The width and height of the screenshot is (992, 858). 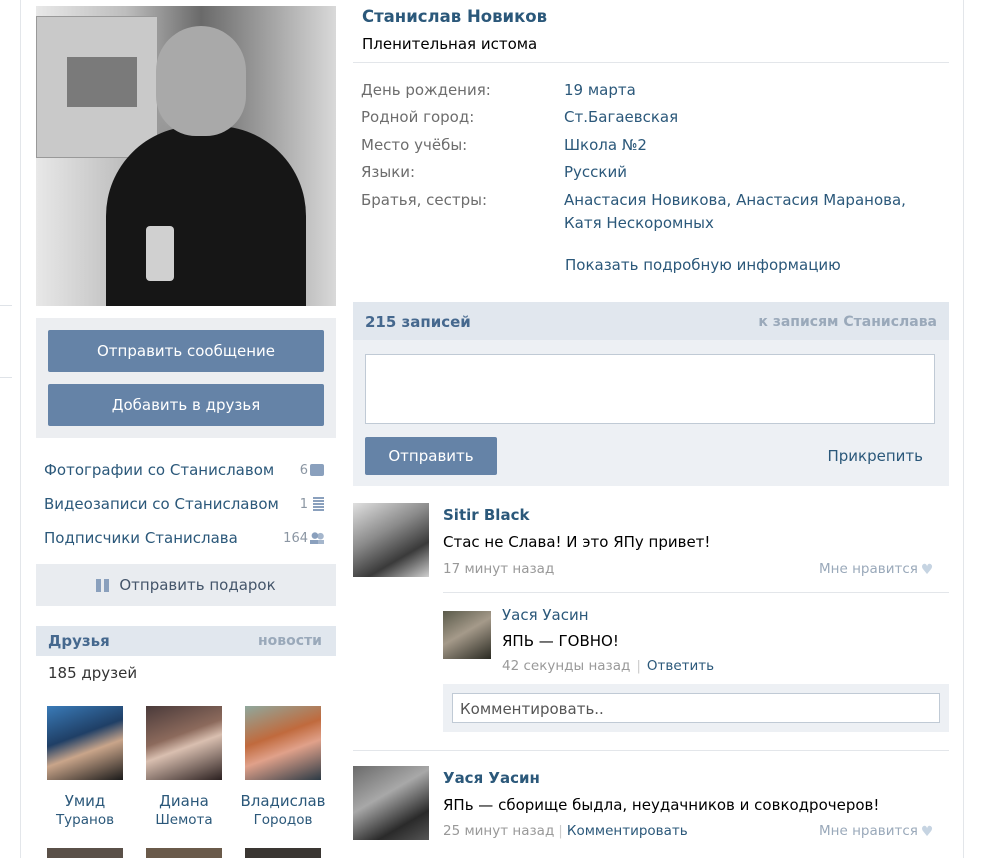 I want to click on post-meta: 25 минут назад | Комментировать, so click(x=565, y=831).